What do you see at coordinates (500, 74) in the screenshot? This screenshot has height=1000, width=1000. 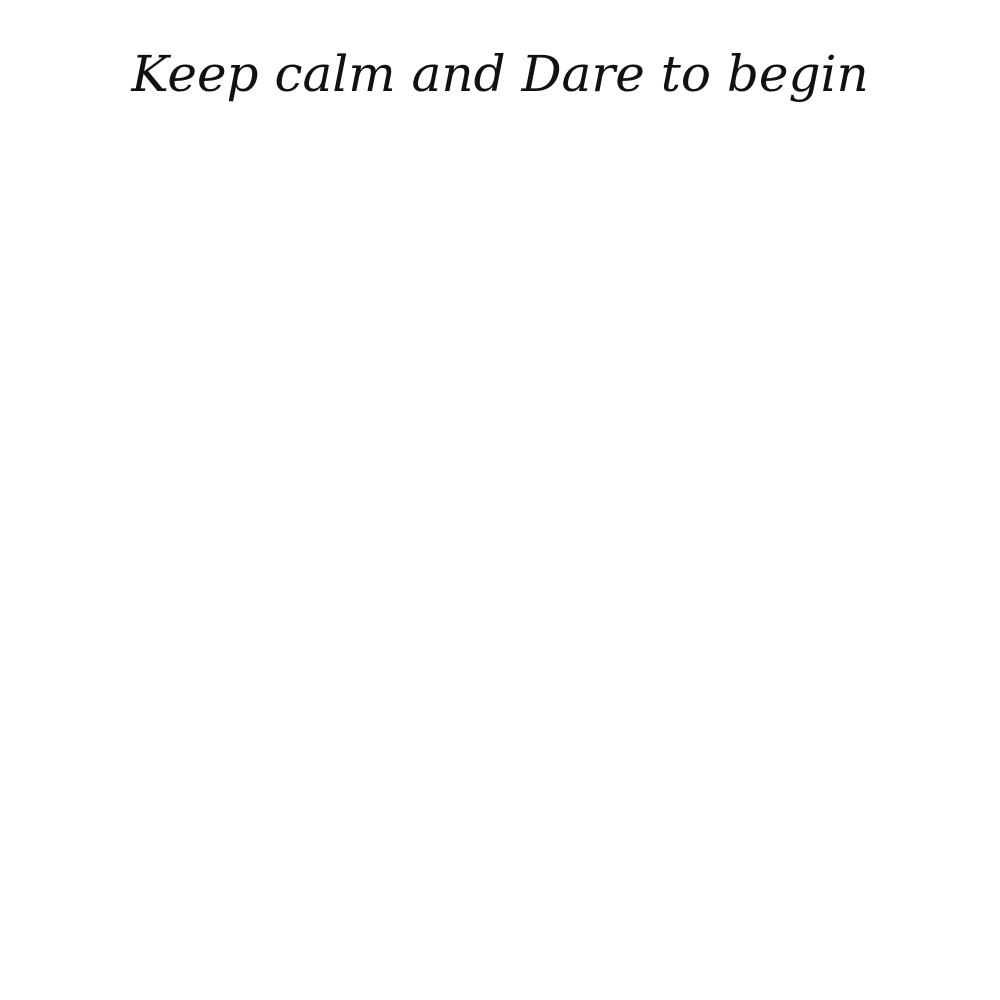 I see `headline-text: Keep calm and Dare to begin` at bounding box center [500, 74].